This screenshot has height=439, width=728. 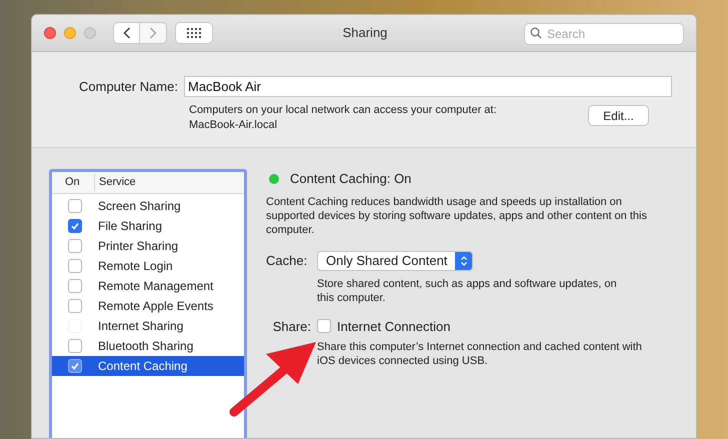 I want to click on service-row: Remote Apple Events, so click(x=148, y=306).